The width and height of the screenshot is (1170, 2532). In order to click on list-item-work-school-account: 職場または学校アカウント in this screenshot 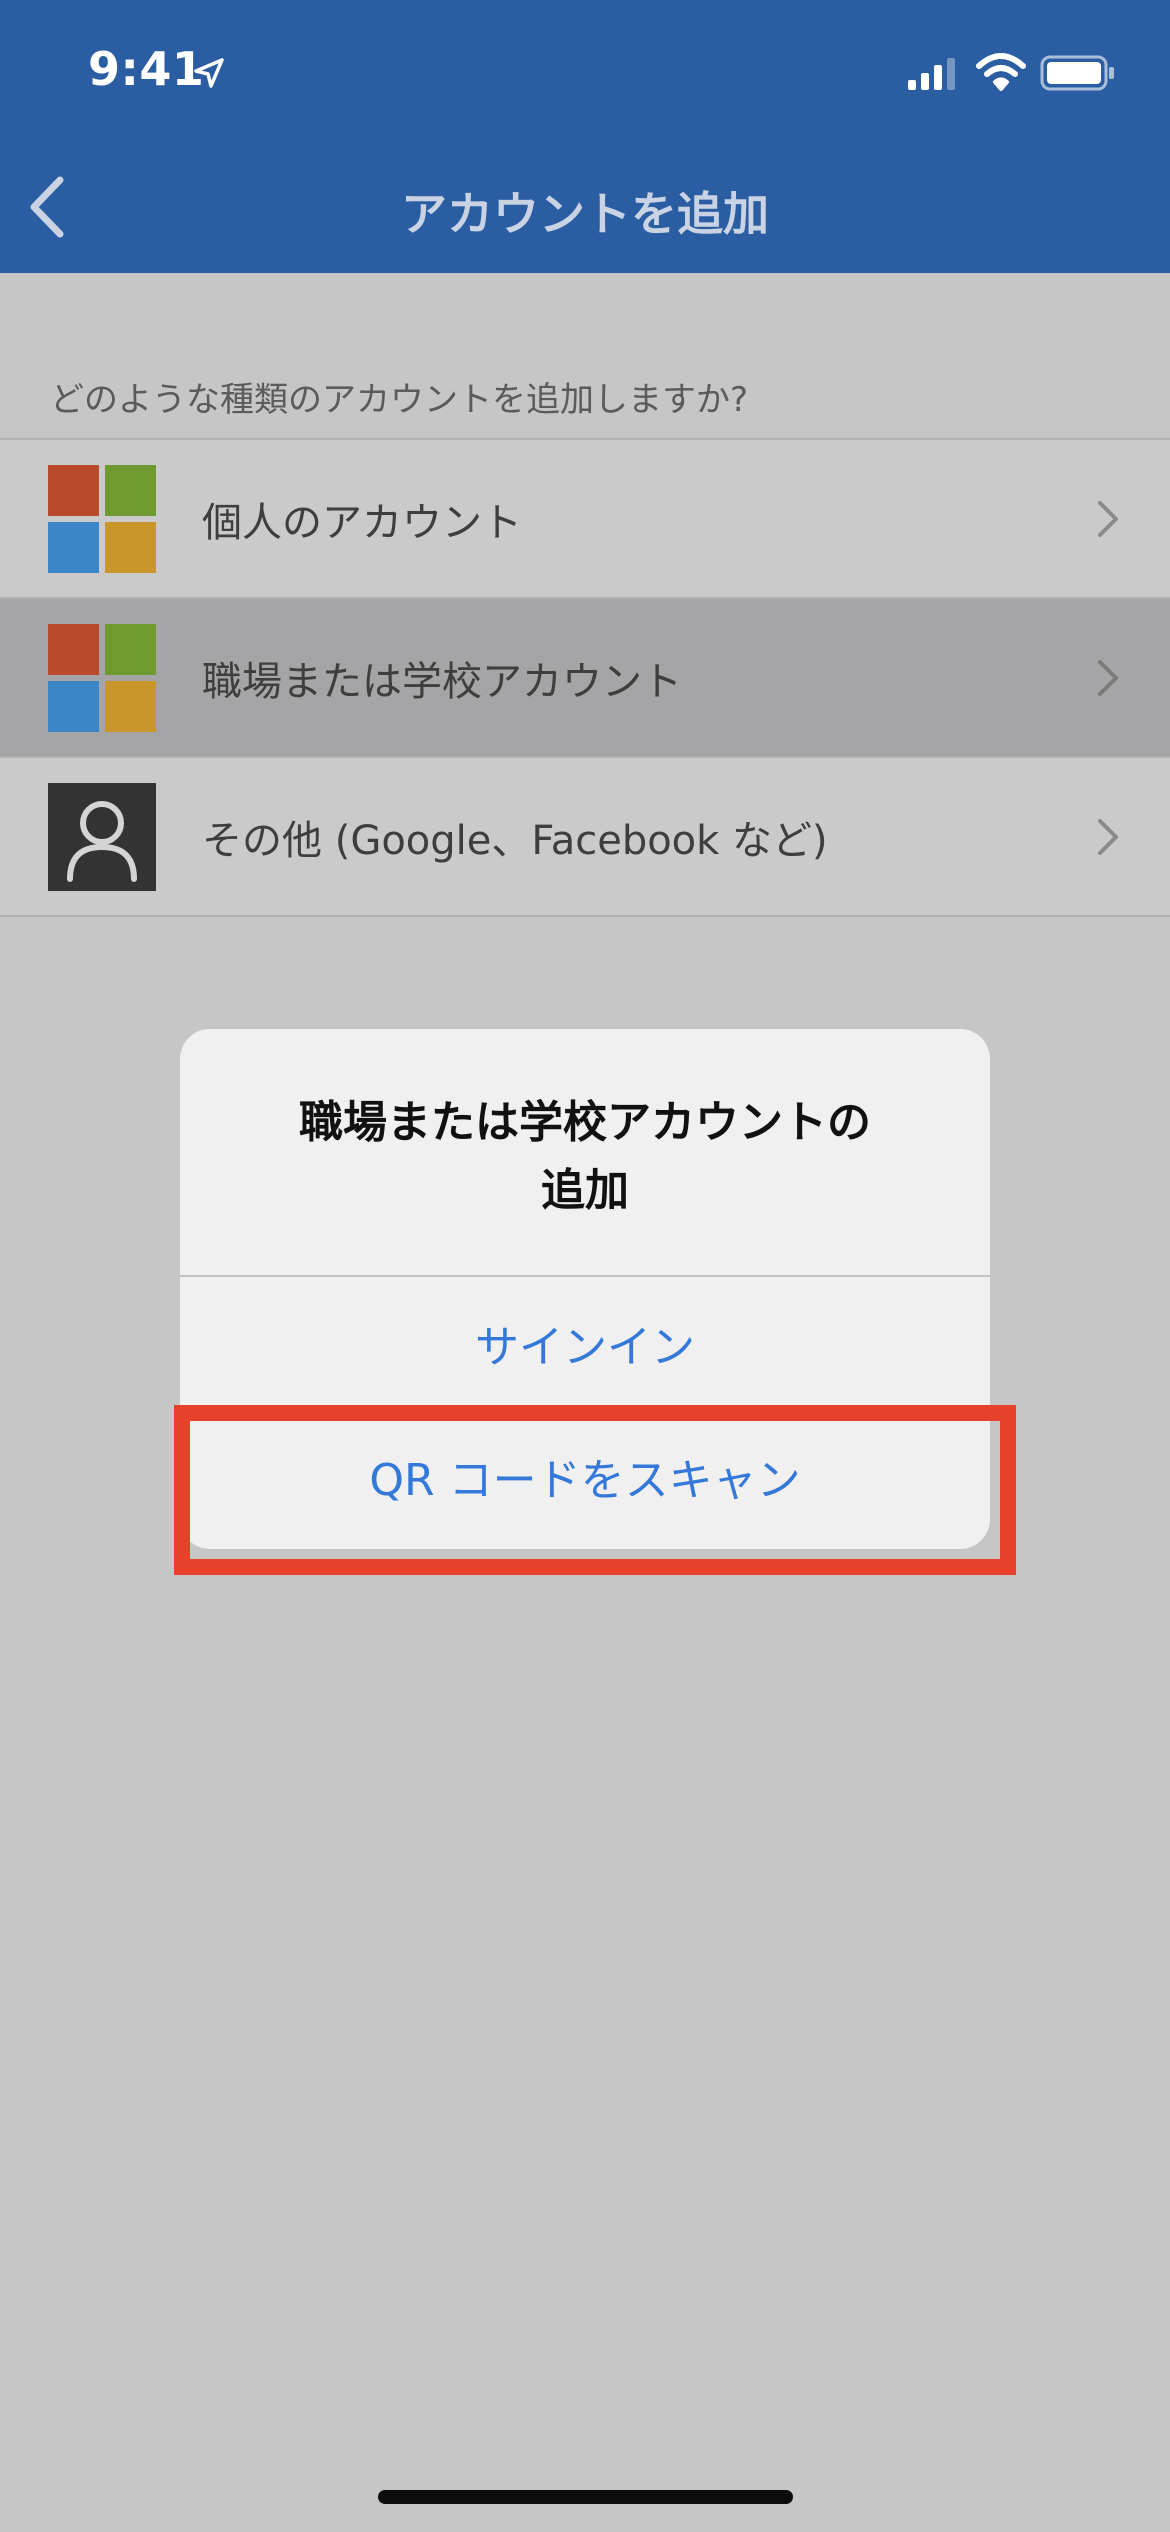, I will do `click(585, 678)`.